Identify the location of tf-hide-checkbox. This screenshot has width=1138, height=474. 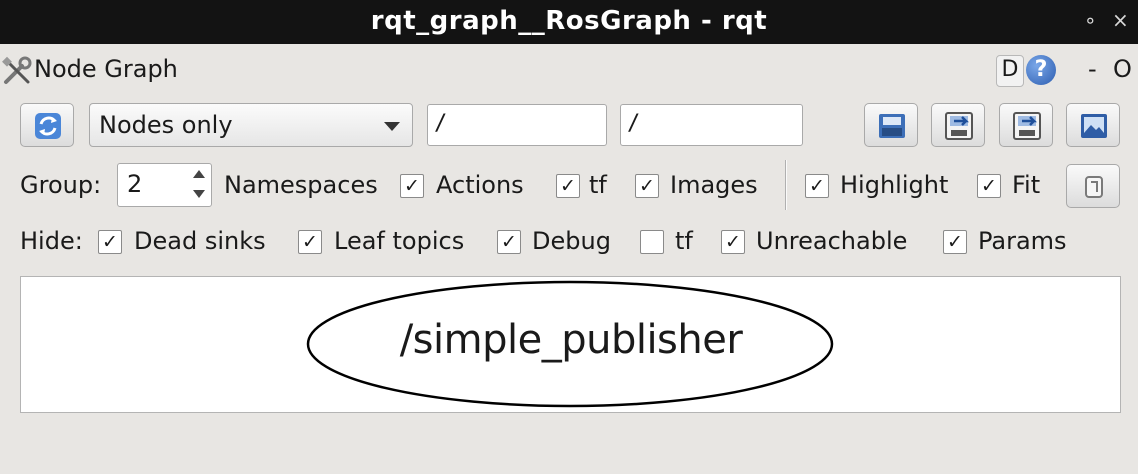
(652, 242).